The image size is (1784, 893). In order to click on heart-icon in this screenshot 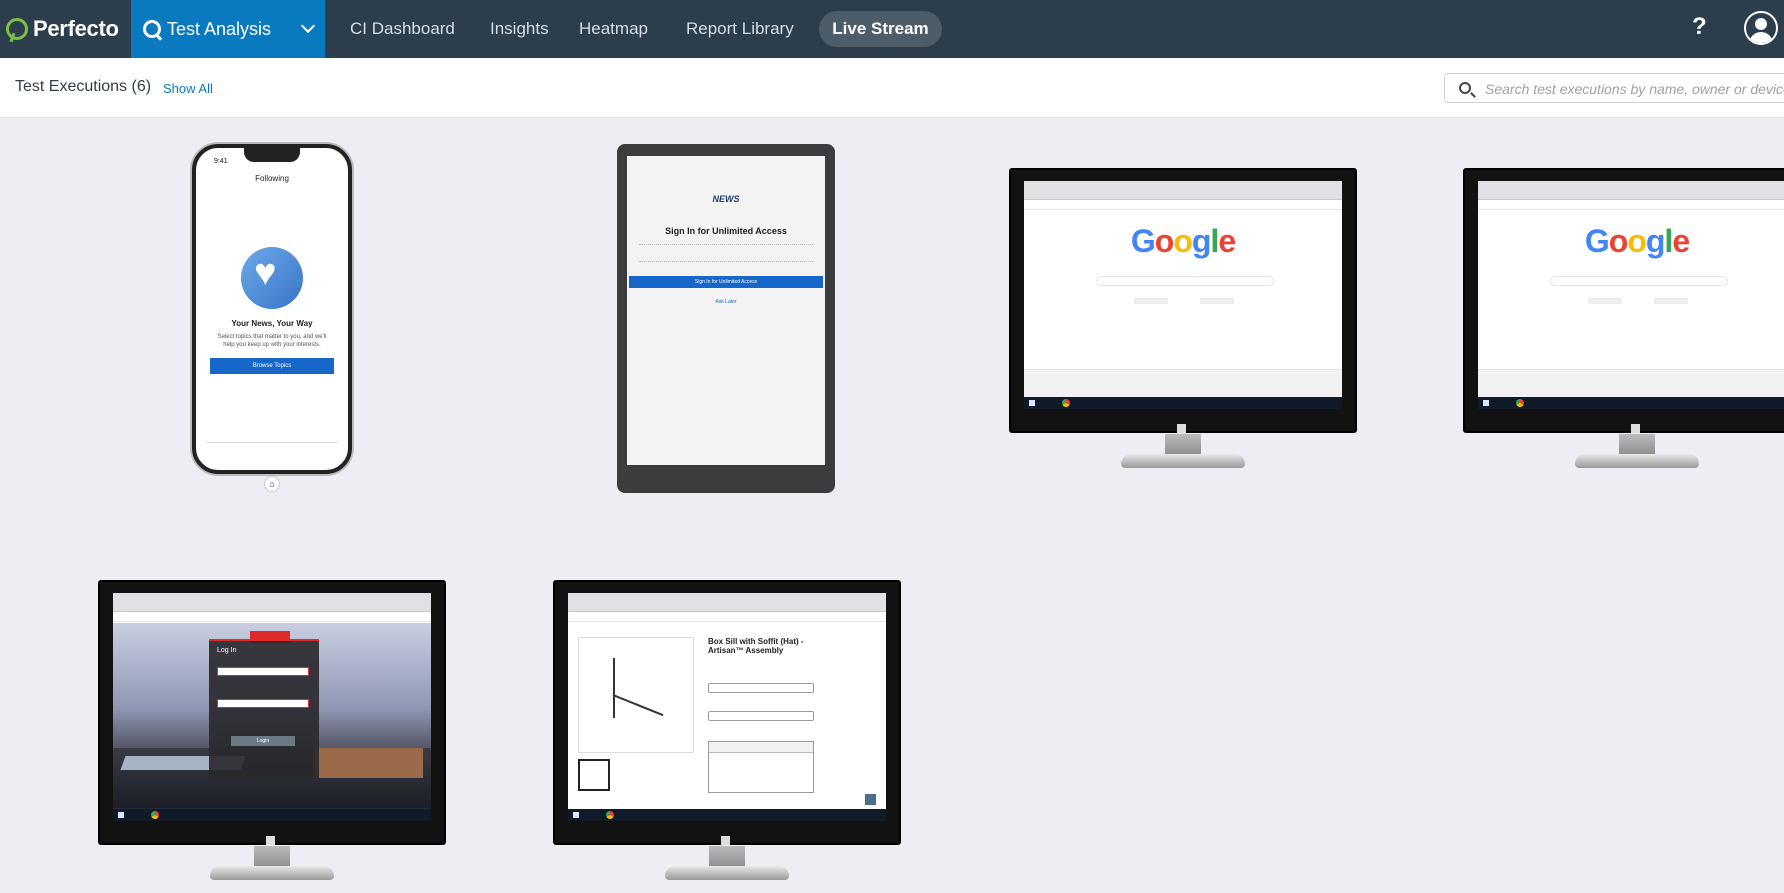, I will do `click(272, 278)`.